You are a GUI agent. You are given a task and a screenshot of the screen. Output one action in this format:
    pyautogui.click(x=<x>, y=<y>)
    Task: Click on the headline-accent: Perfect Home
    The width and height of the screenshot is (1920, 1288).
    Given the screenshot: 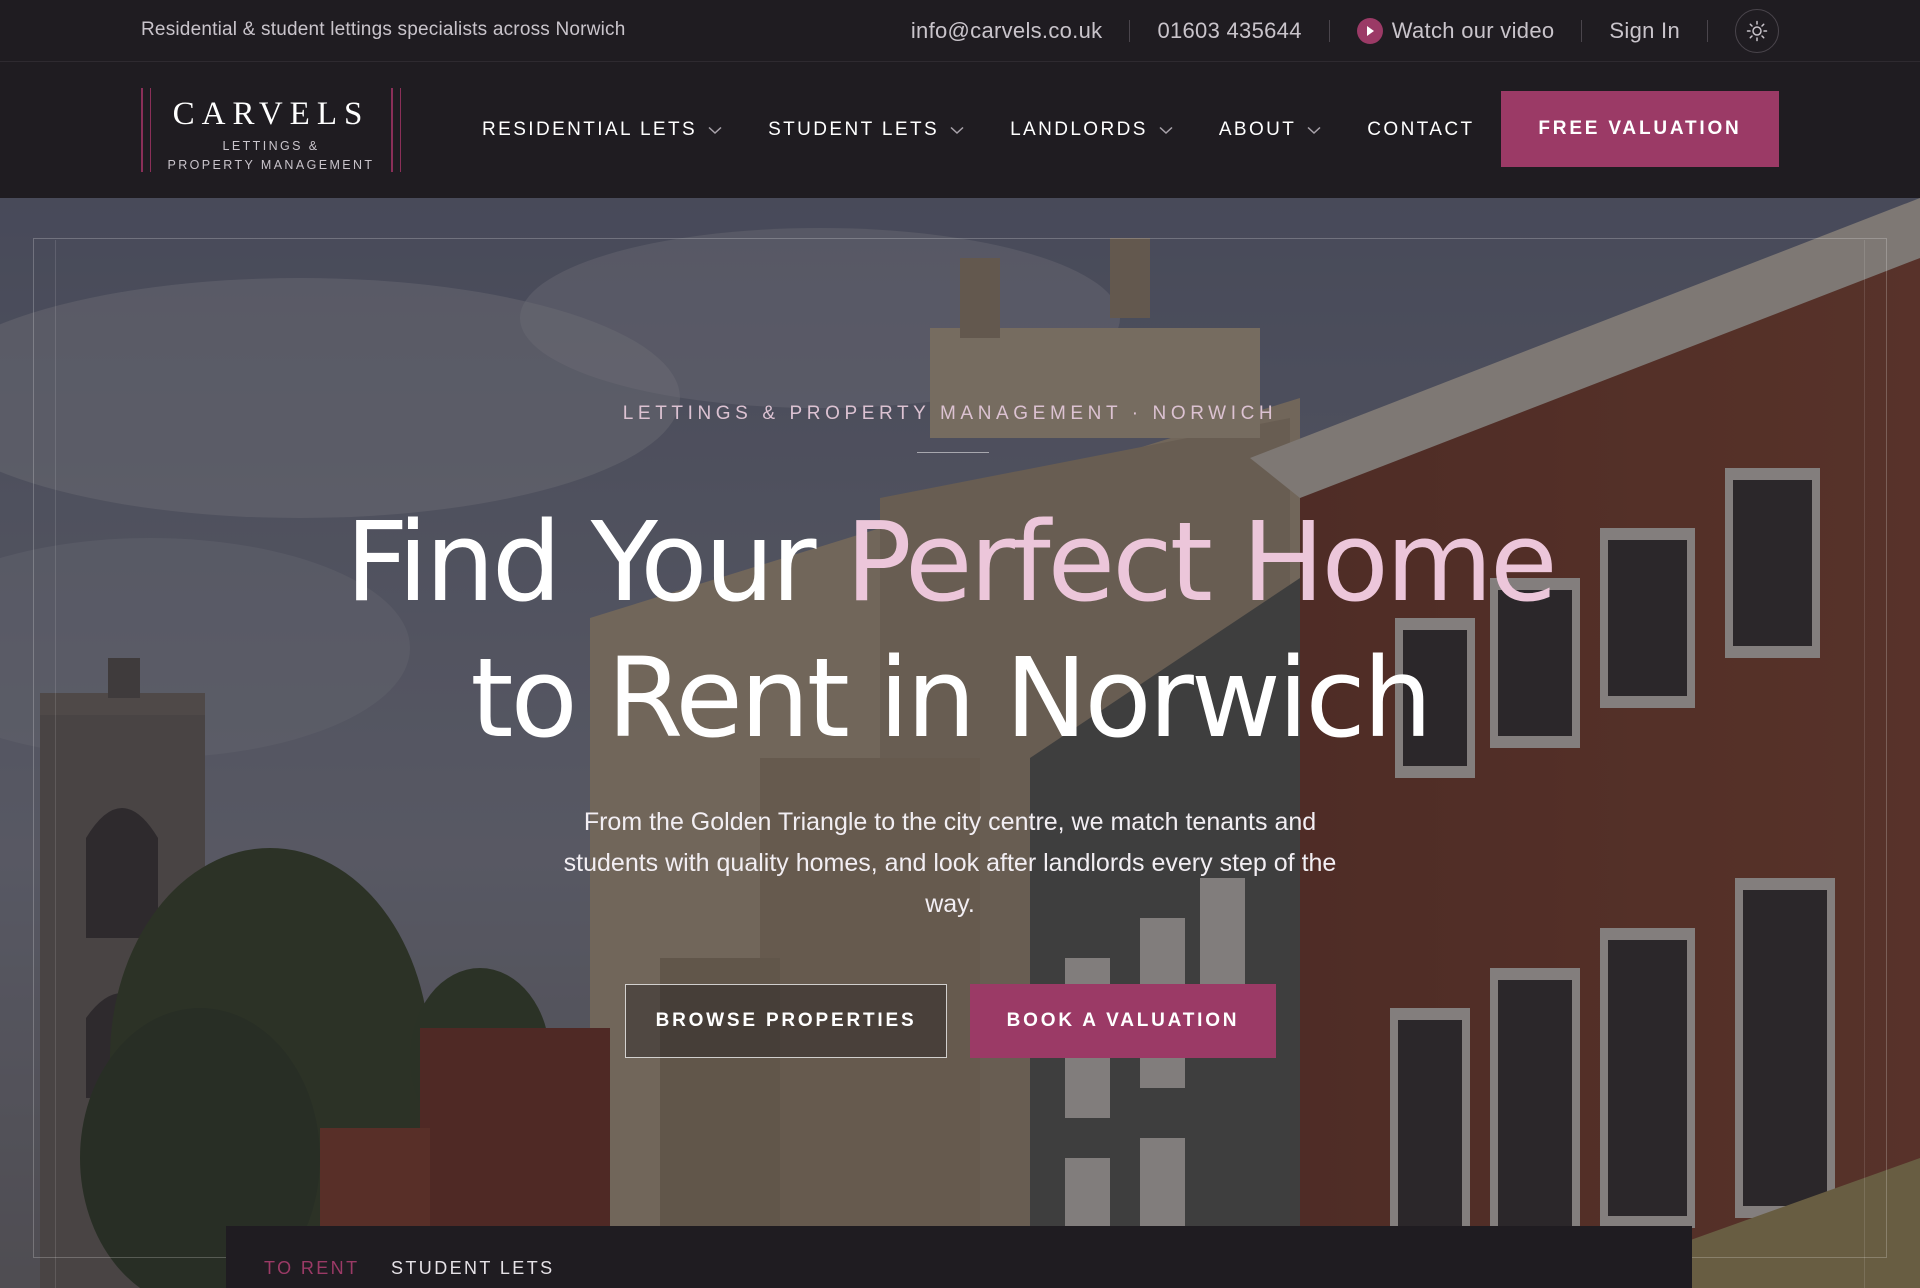 What is the action you would take?
    pyautogui.click(x=1201, y=562)
    